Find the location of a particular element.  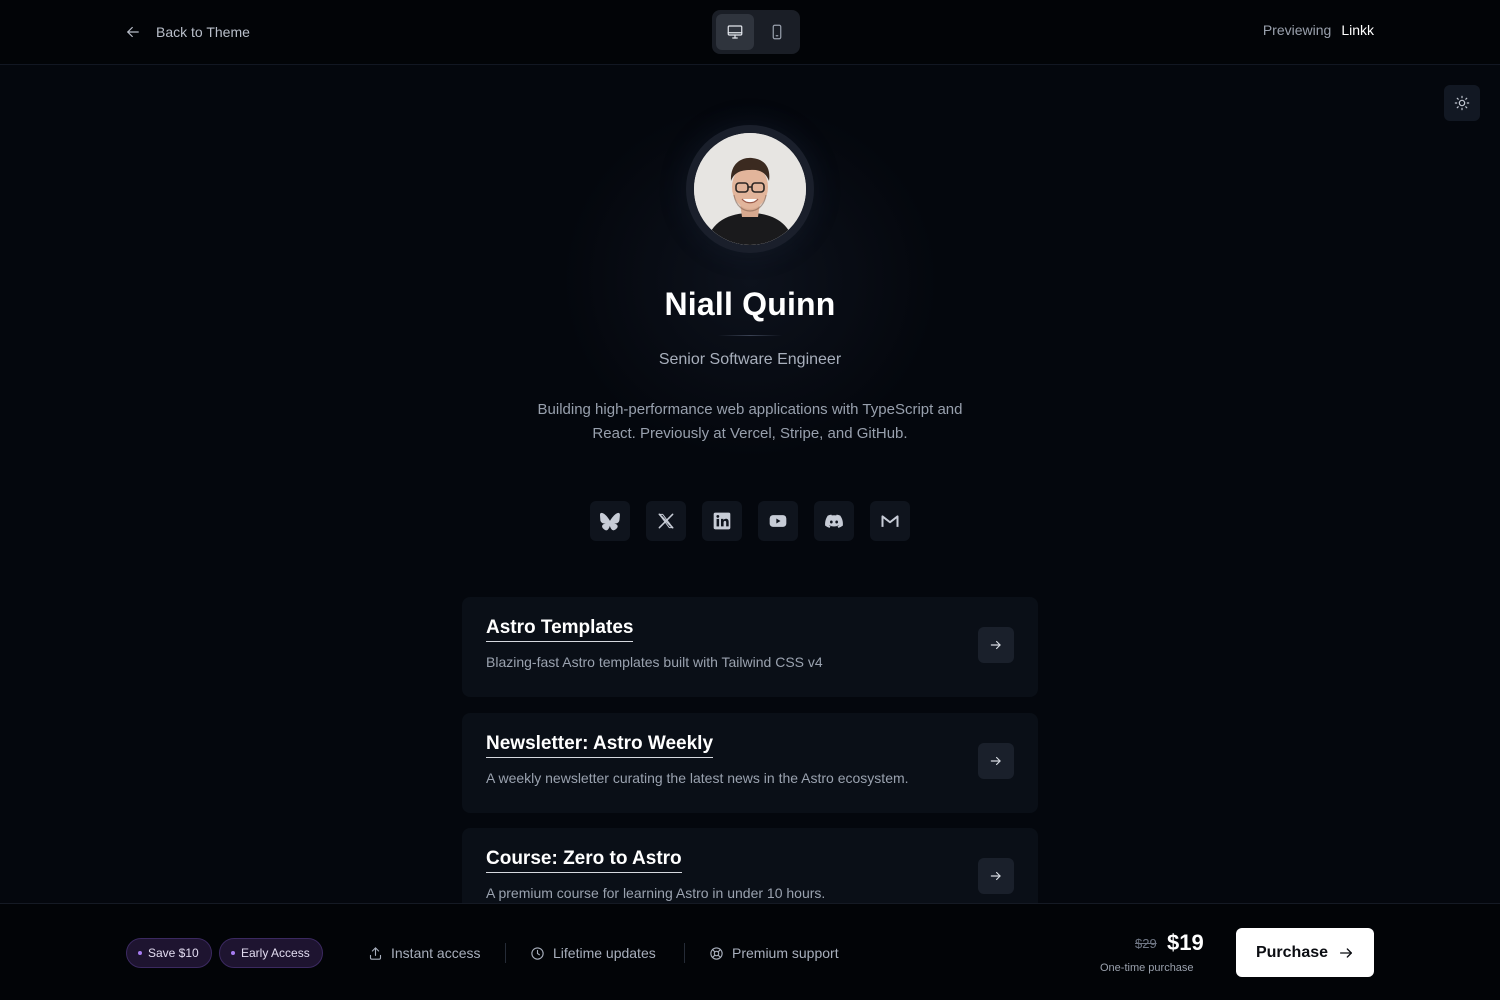

feature-instant-access: Instant access is located at coordinates (424, 953).